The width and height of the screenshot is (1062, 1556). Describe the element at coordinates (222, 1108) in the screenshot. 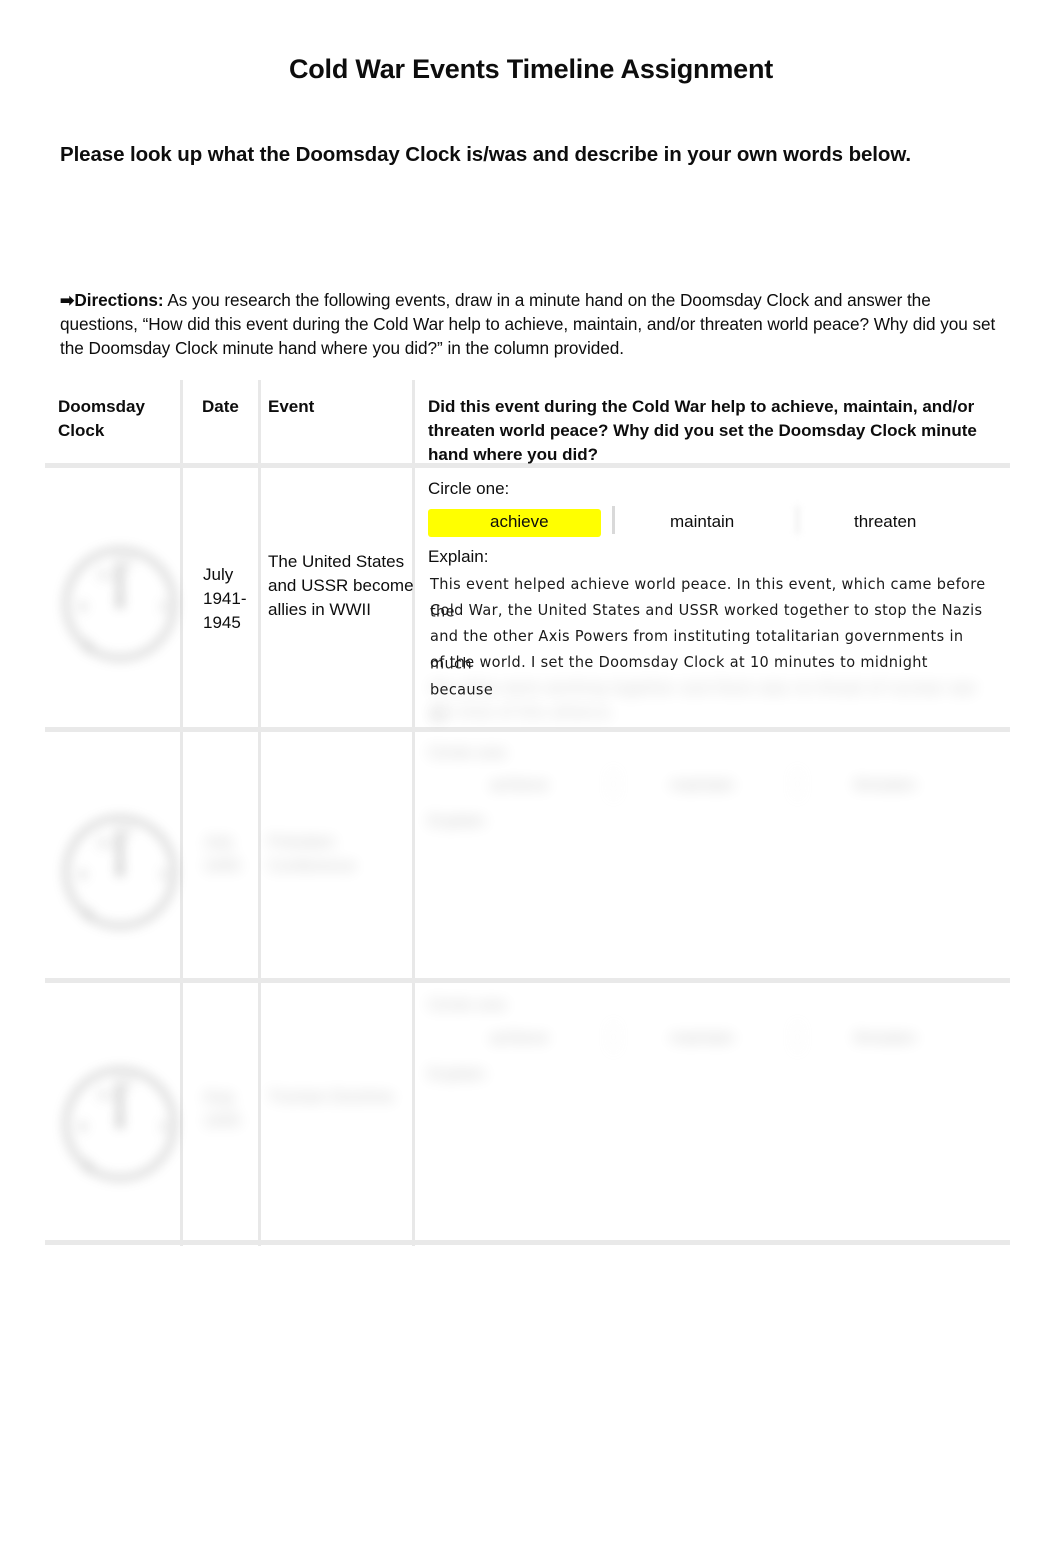

I see `row-3-date: Aug 1945` at that location.